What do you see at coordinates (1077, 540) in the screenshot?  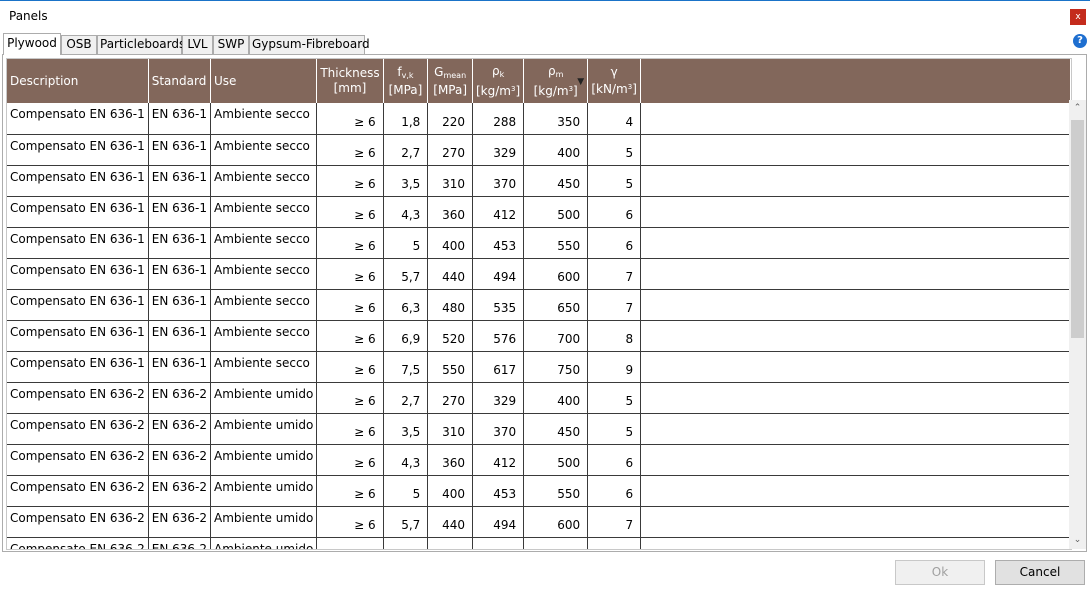 I see `scroll-down-arrow-icon: ⌄` at bounding box center [1077, 540].